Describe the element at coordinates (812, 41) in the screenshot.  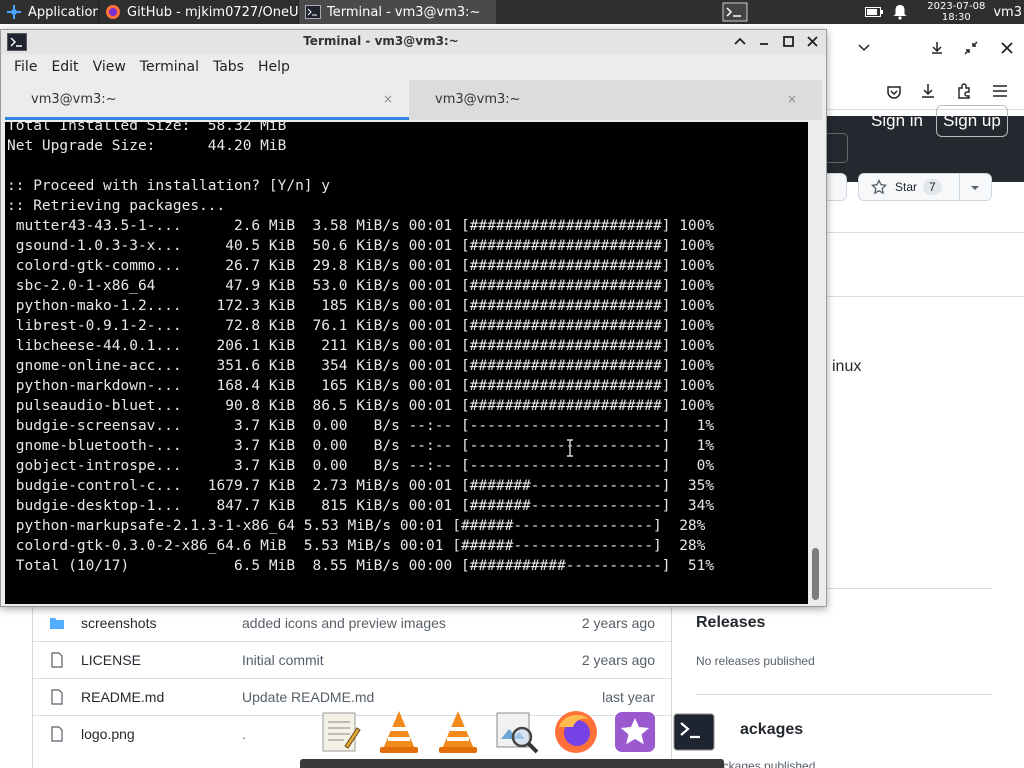
I see `close-button` at that location.